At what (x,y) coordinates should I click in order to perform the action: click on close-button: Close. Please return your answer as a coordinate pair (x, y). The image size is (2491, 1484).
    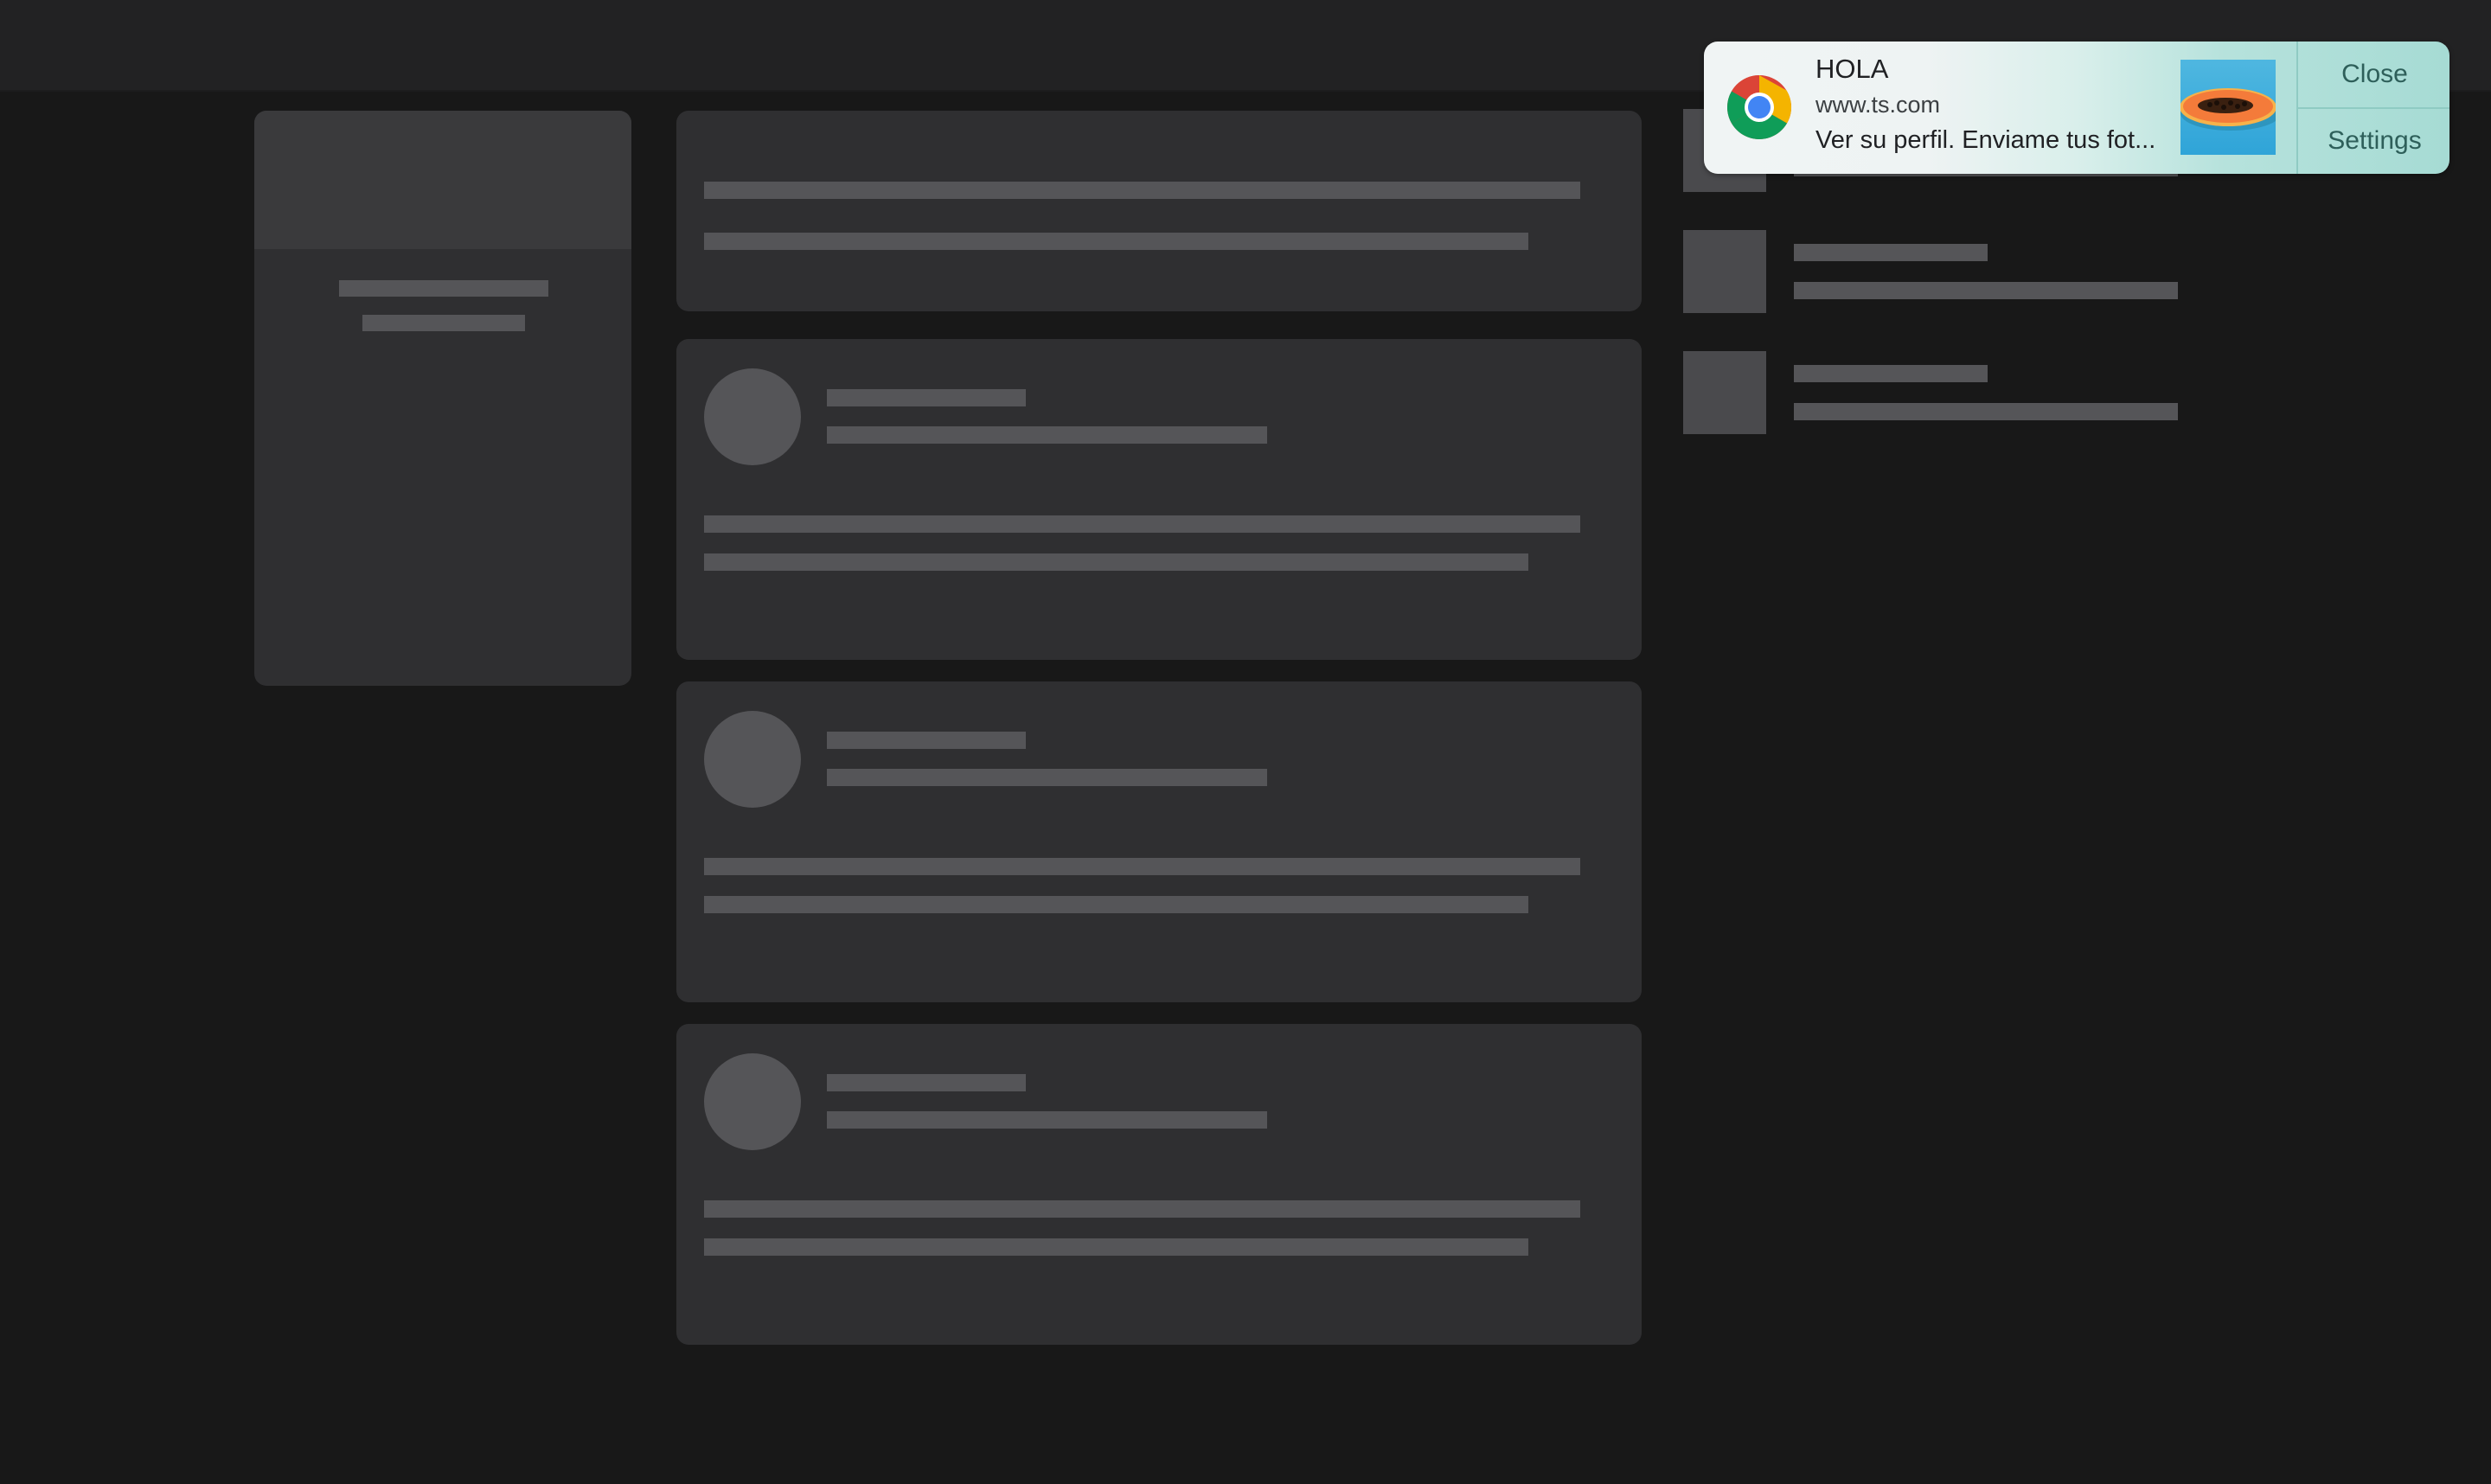
    Looking at the image, I should click on (2373, 76).